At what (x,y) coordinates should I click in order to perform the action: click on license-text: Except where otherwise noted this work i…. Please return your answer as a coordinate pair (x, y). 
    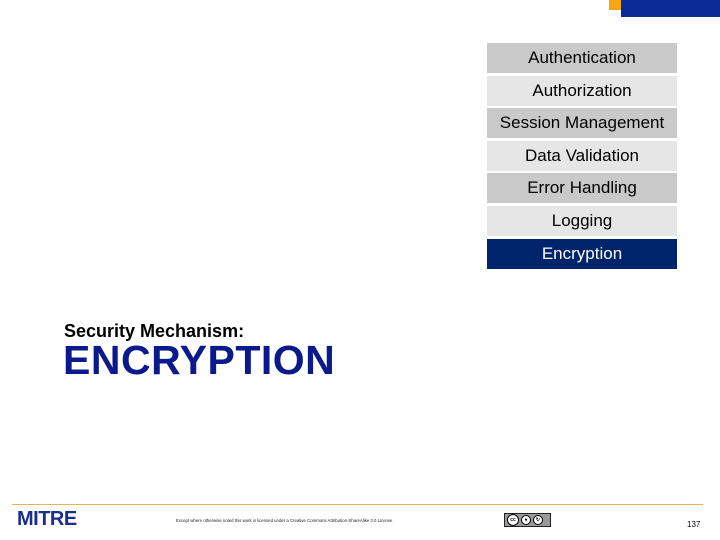
    Looking at the image, I should click on (284, 520).